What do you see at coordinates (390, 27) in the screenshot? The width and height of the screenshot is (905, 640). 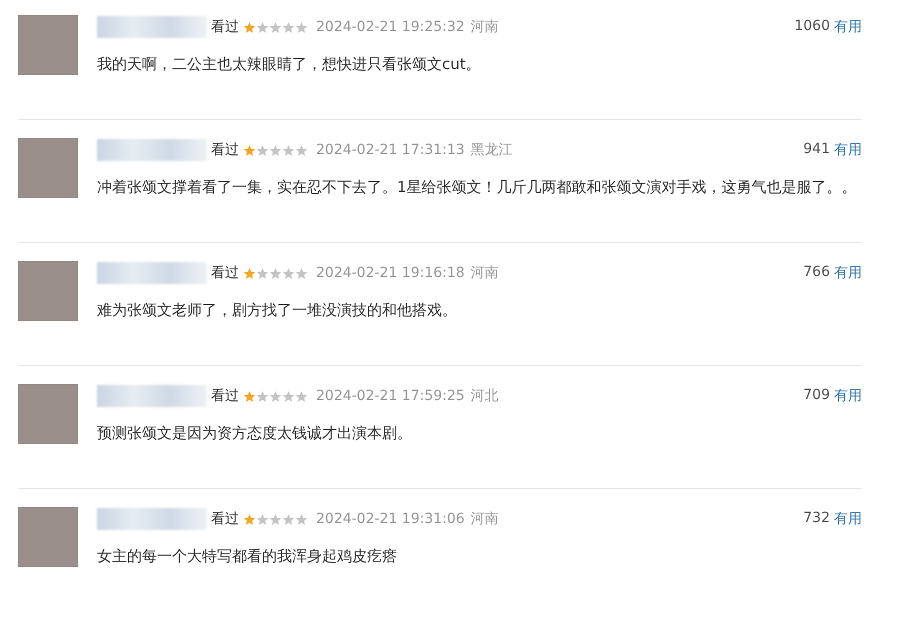 I see `comment-time: 2024-02-21 19:25:32` at bounding box center [390, 27].